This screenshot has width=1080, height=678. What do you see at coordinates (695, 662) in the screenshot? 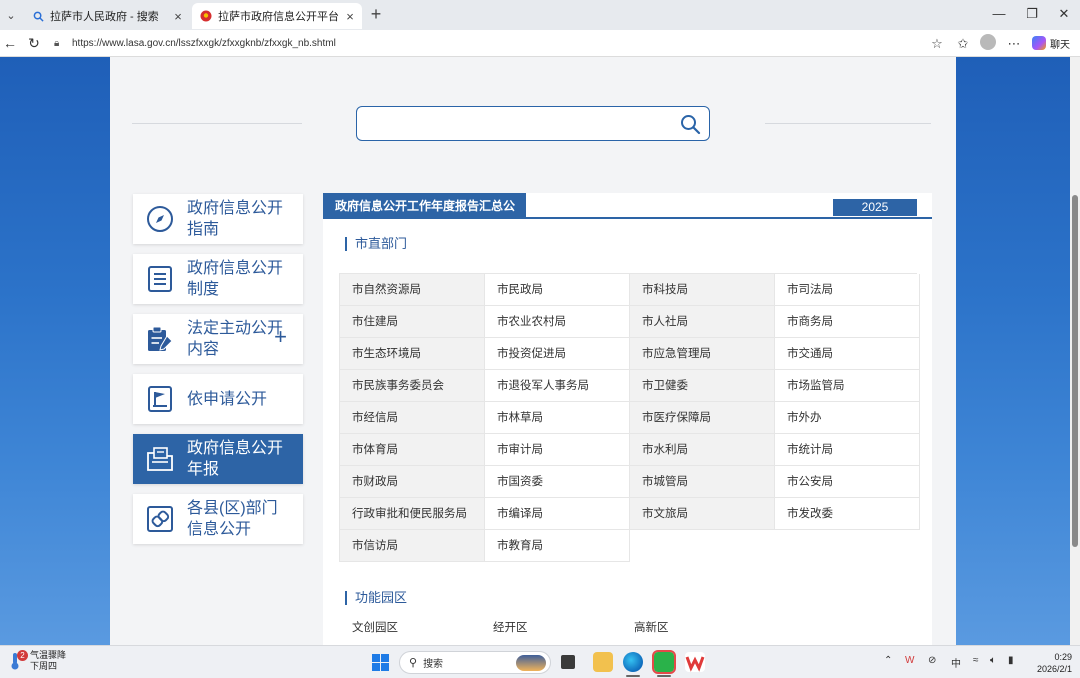
I see `wps-office-icon` at bounding box center [695, 662].